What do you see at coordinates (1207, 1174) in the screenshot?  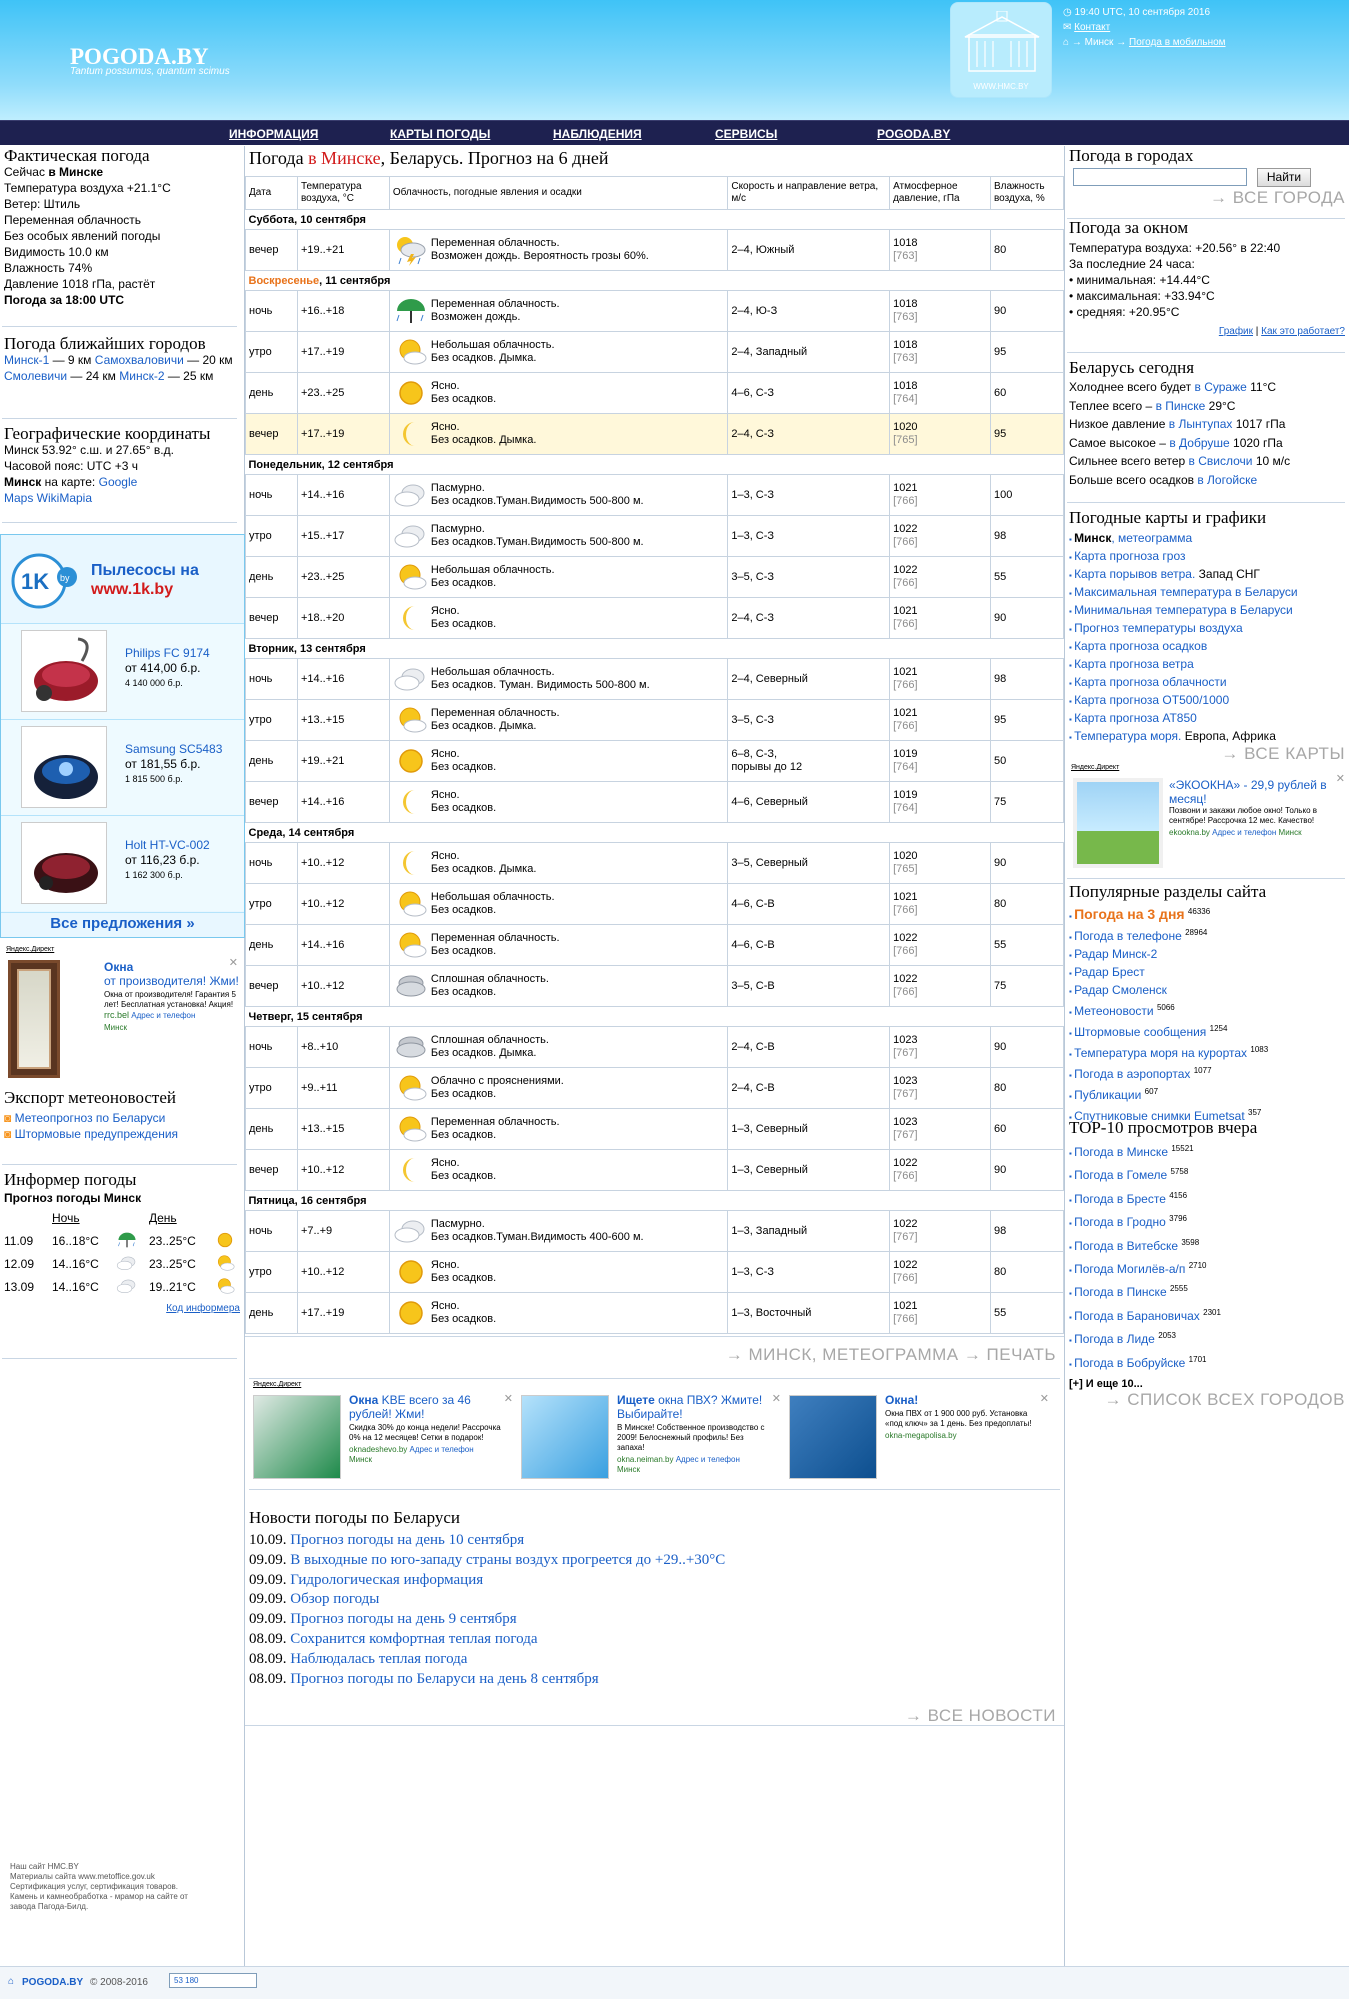 I see `top-item: Погода в Гомеле 5758` at bounding box center [1207, 1174].